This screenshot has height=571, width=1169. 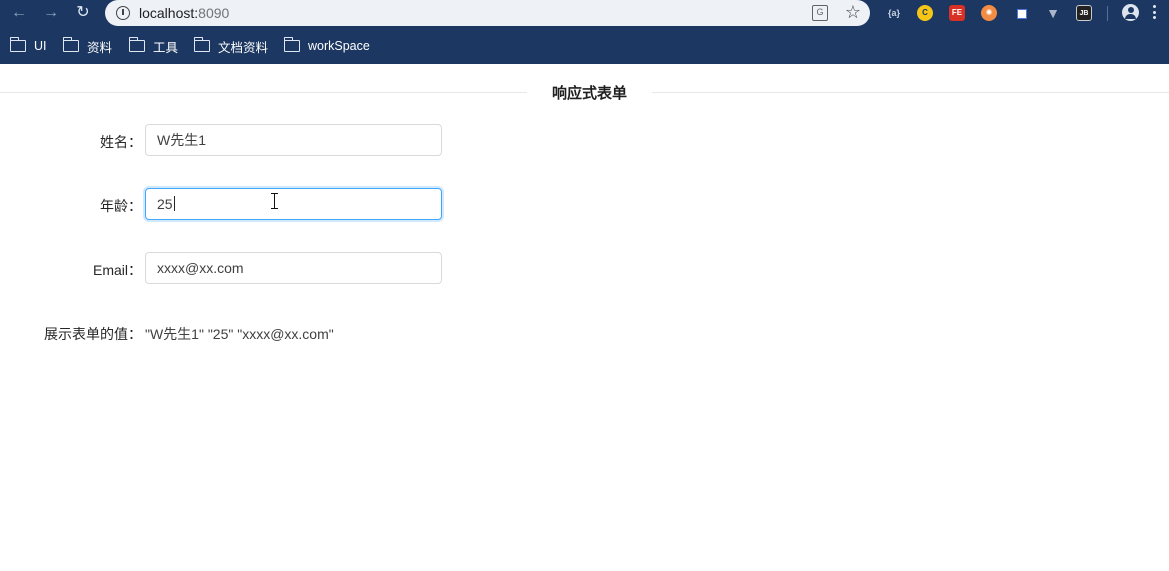 I want to click on url-text: localhost:8090, so click(x=184, y=13).